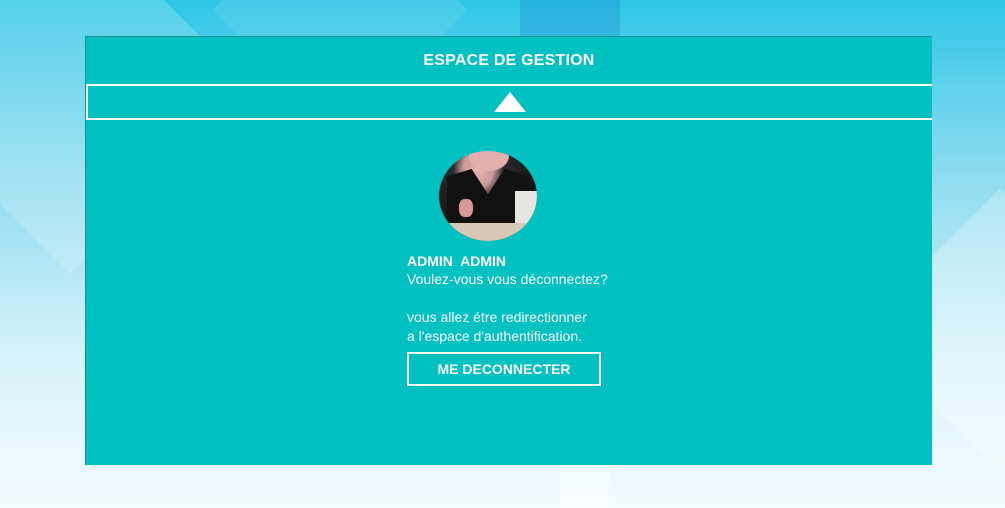  What do you see at coordinates (497, 317) in the screenshot?
I see `redirect-info-line1: vous allez étre redirectionner` at bounding box center [497, 317].